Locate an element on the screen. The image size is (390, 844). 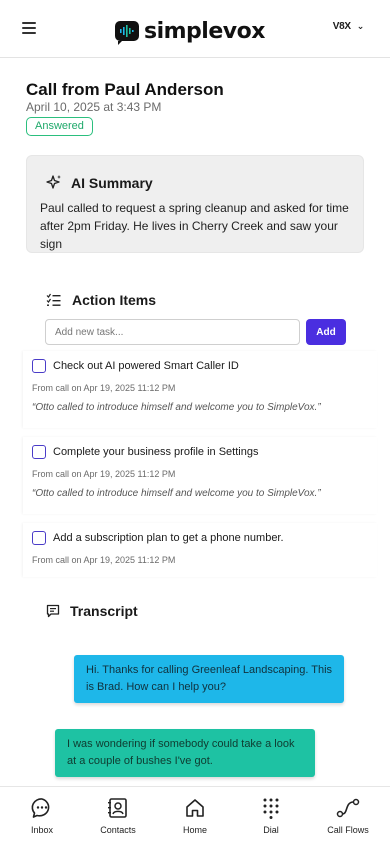
new-task-input is located at coordinates (172, 332).